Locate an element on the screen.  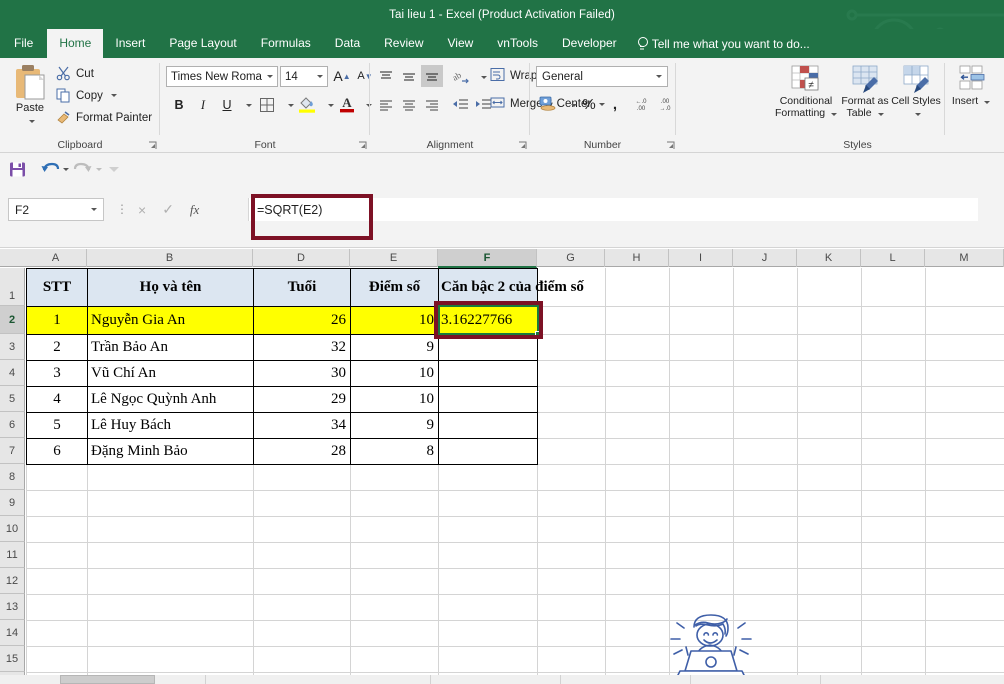
col-header-K: K is located at coordinates (829, 258).